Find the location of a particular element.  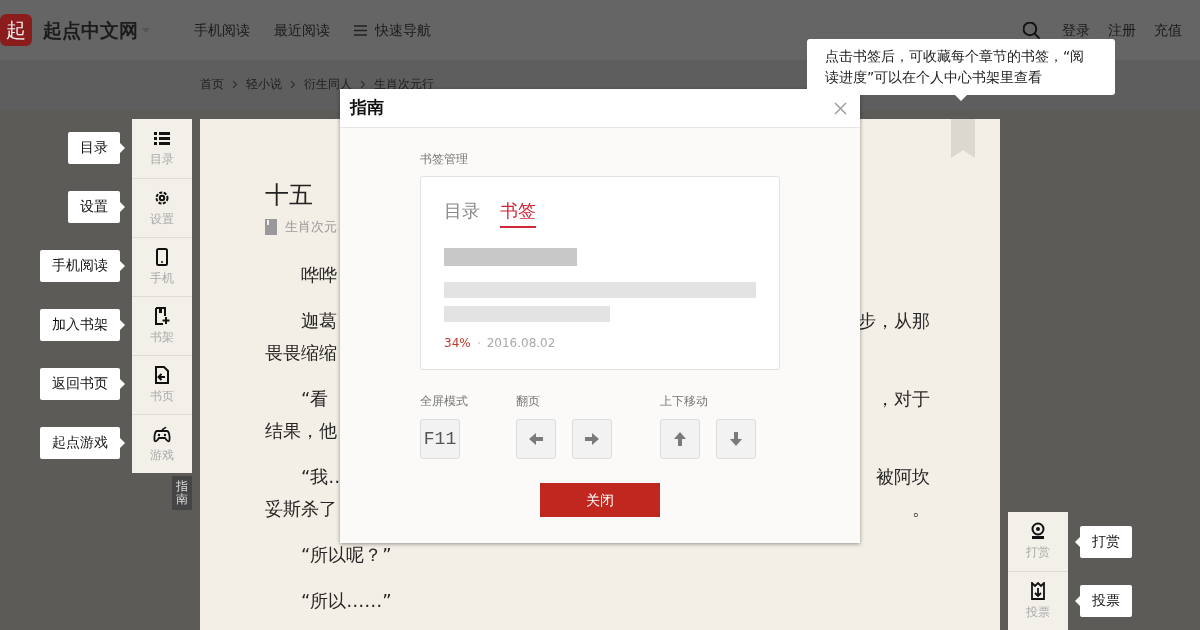

menu-icon is located at coordinates (360, 30).